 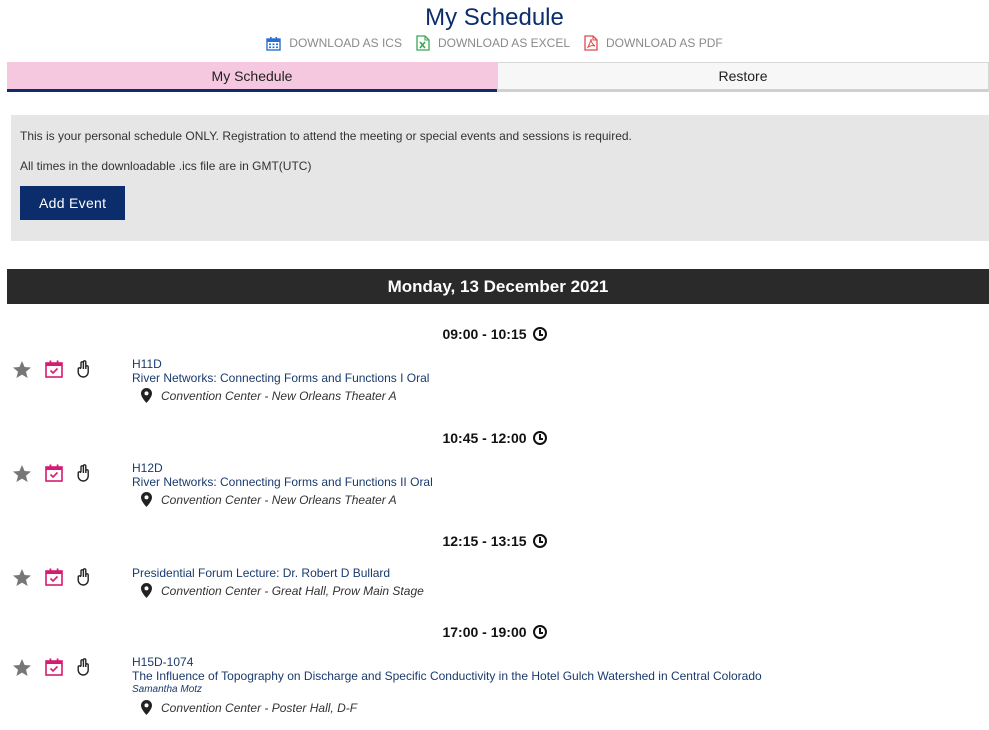 I want to click on download-ics-label: DOWNLOAD AS ICS, so click(x=345, y=43).